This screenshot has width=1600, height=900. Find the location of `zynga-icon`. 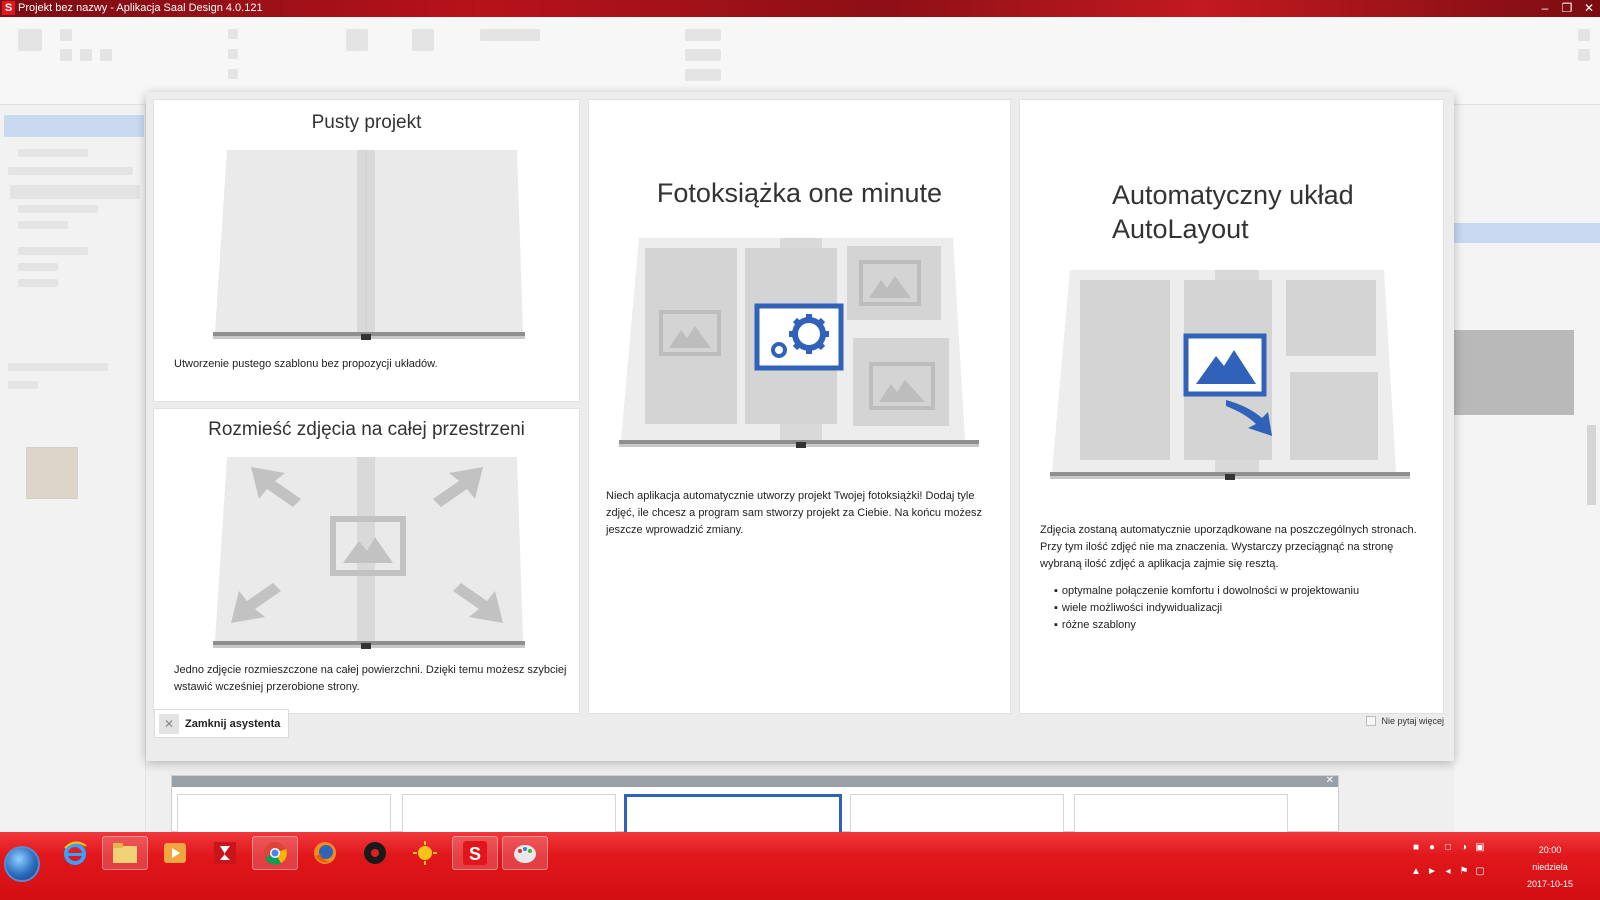

zynga-icon is located at coordinates (225, 853).